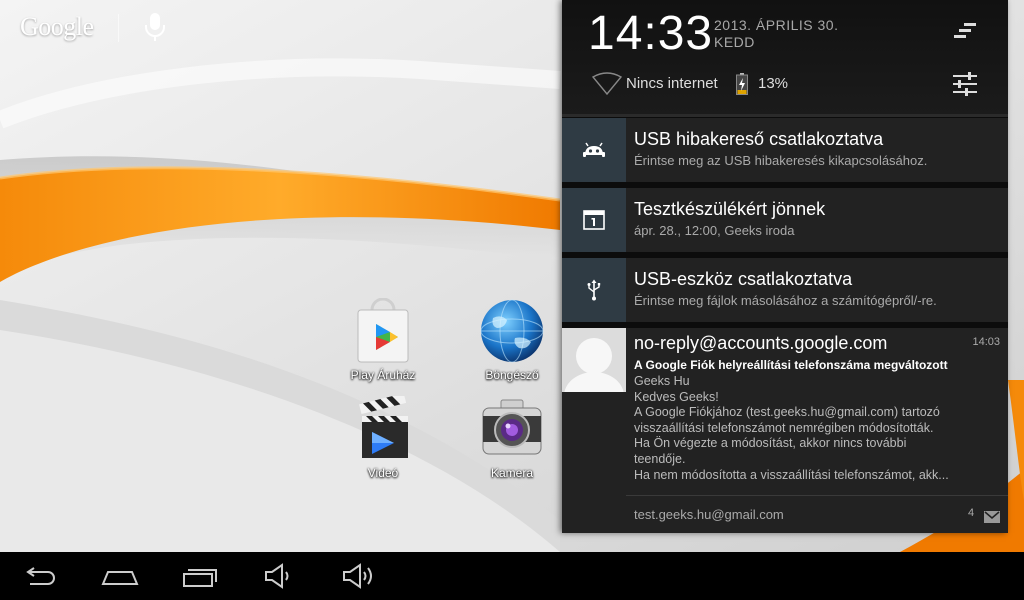  What do you see at coordinates (512, 375) in the screenshot?
I see `app-label: Böngésző` at bounding box center [512, 375].